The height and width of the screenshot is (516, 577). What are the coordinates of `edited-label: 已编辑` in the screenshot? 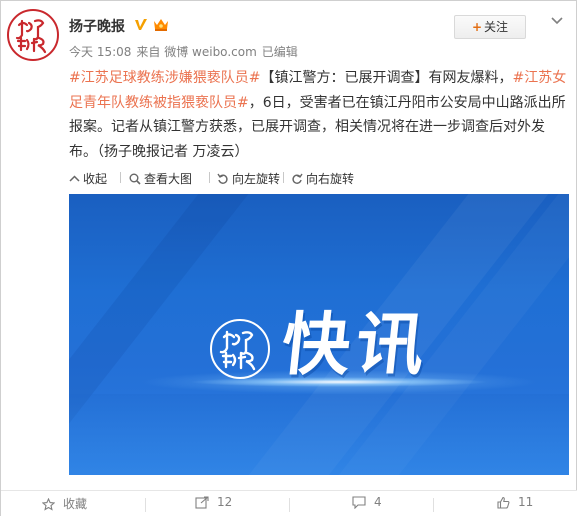 It's located at (280, 52).